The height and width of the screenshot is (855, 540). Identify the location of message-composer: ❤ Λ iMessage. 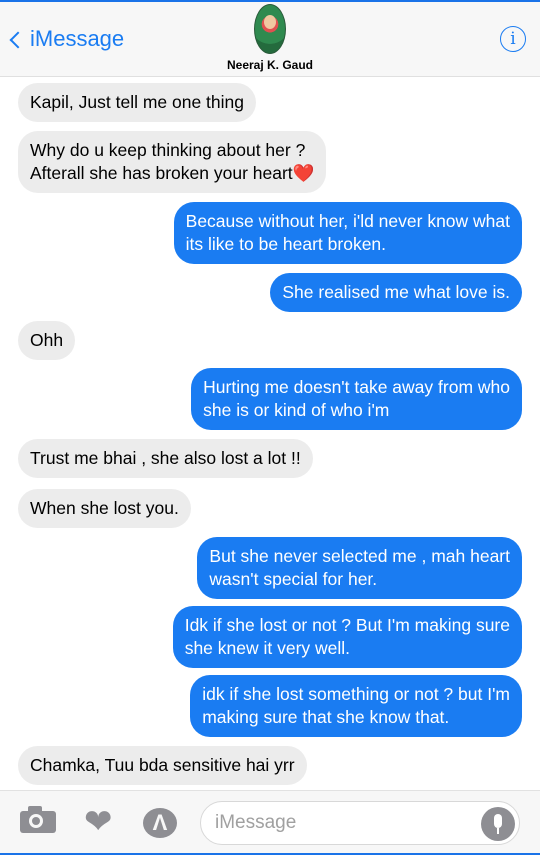
(270, 822).